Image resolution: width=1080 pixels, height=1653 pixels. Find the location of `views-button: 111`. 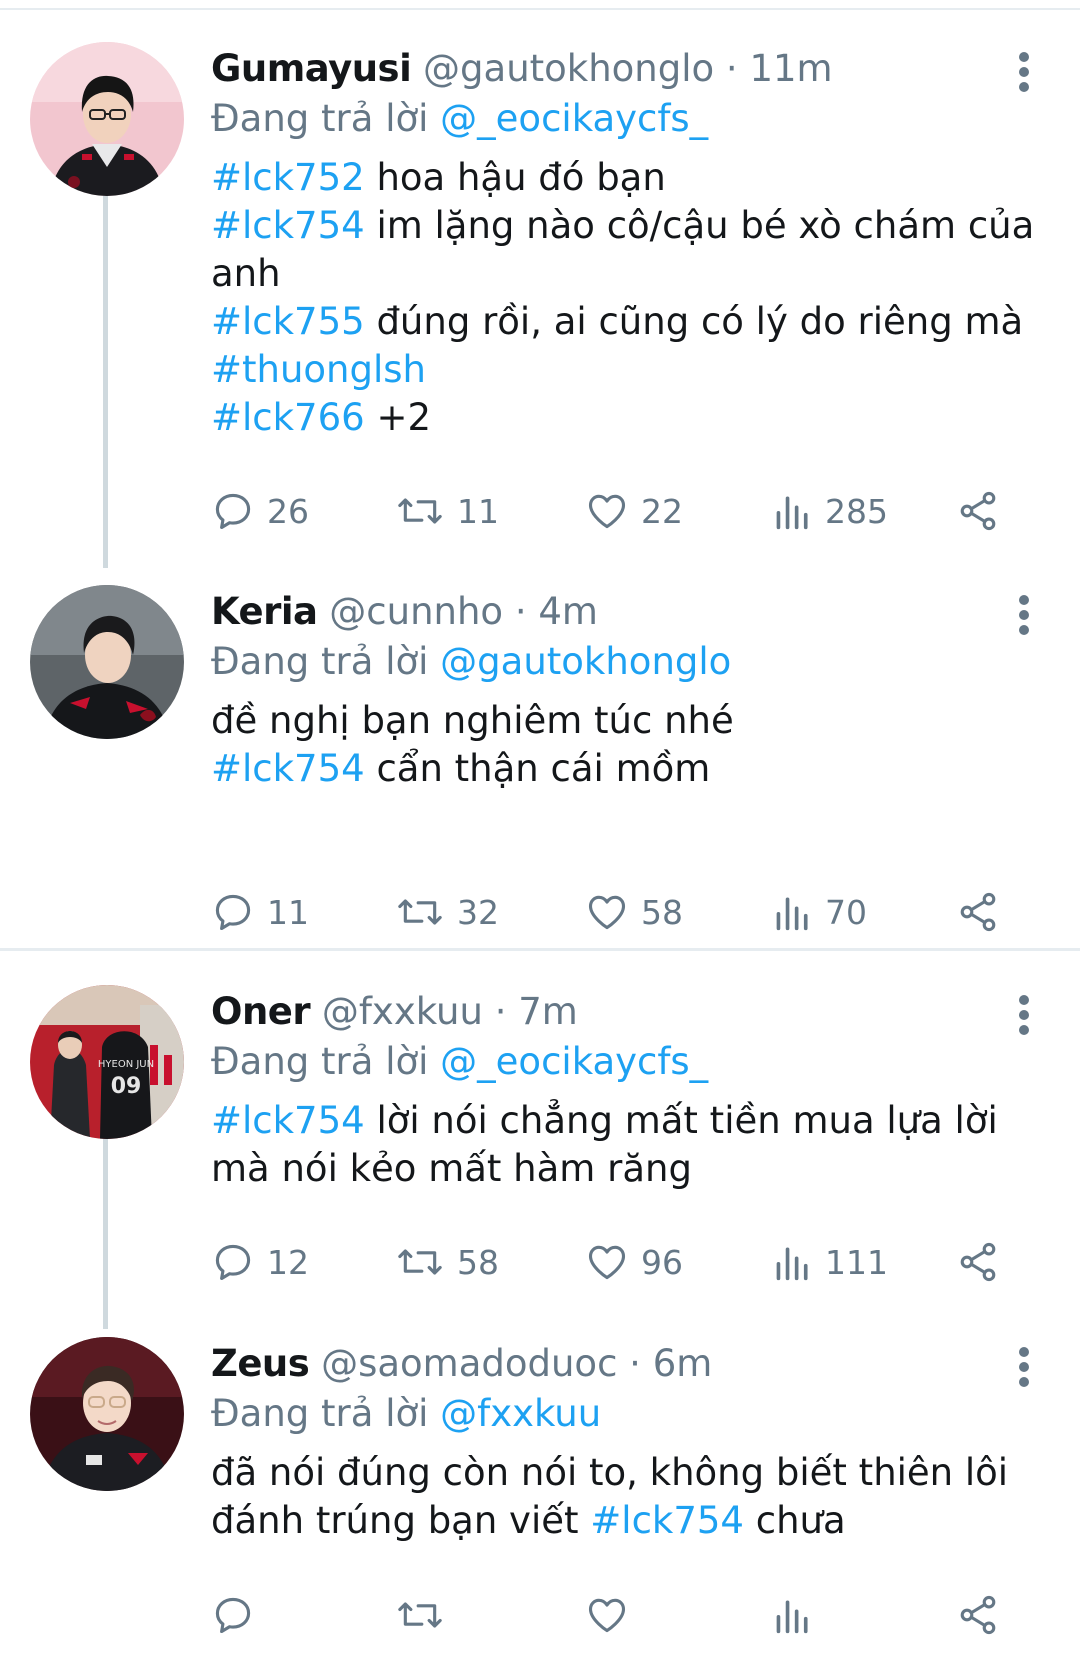

views-button: 111 is located at coordinates (830, 1262).